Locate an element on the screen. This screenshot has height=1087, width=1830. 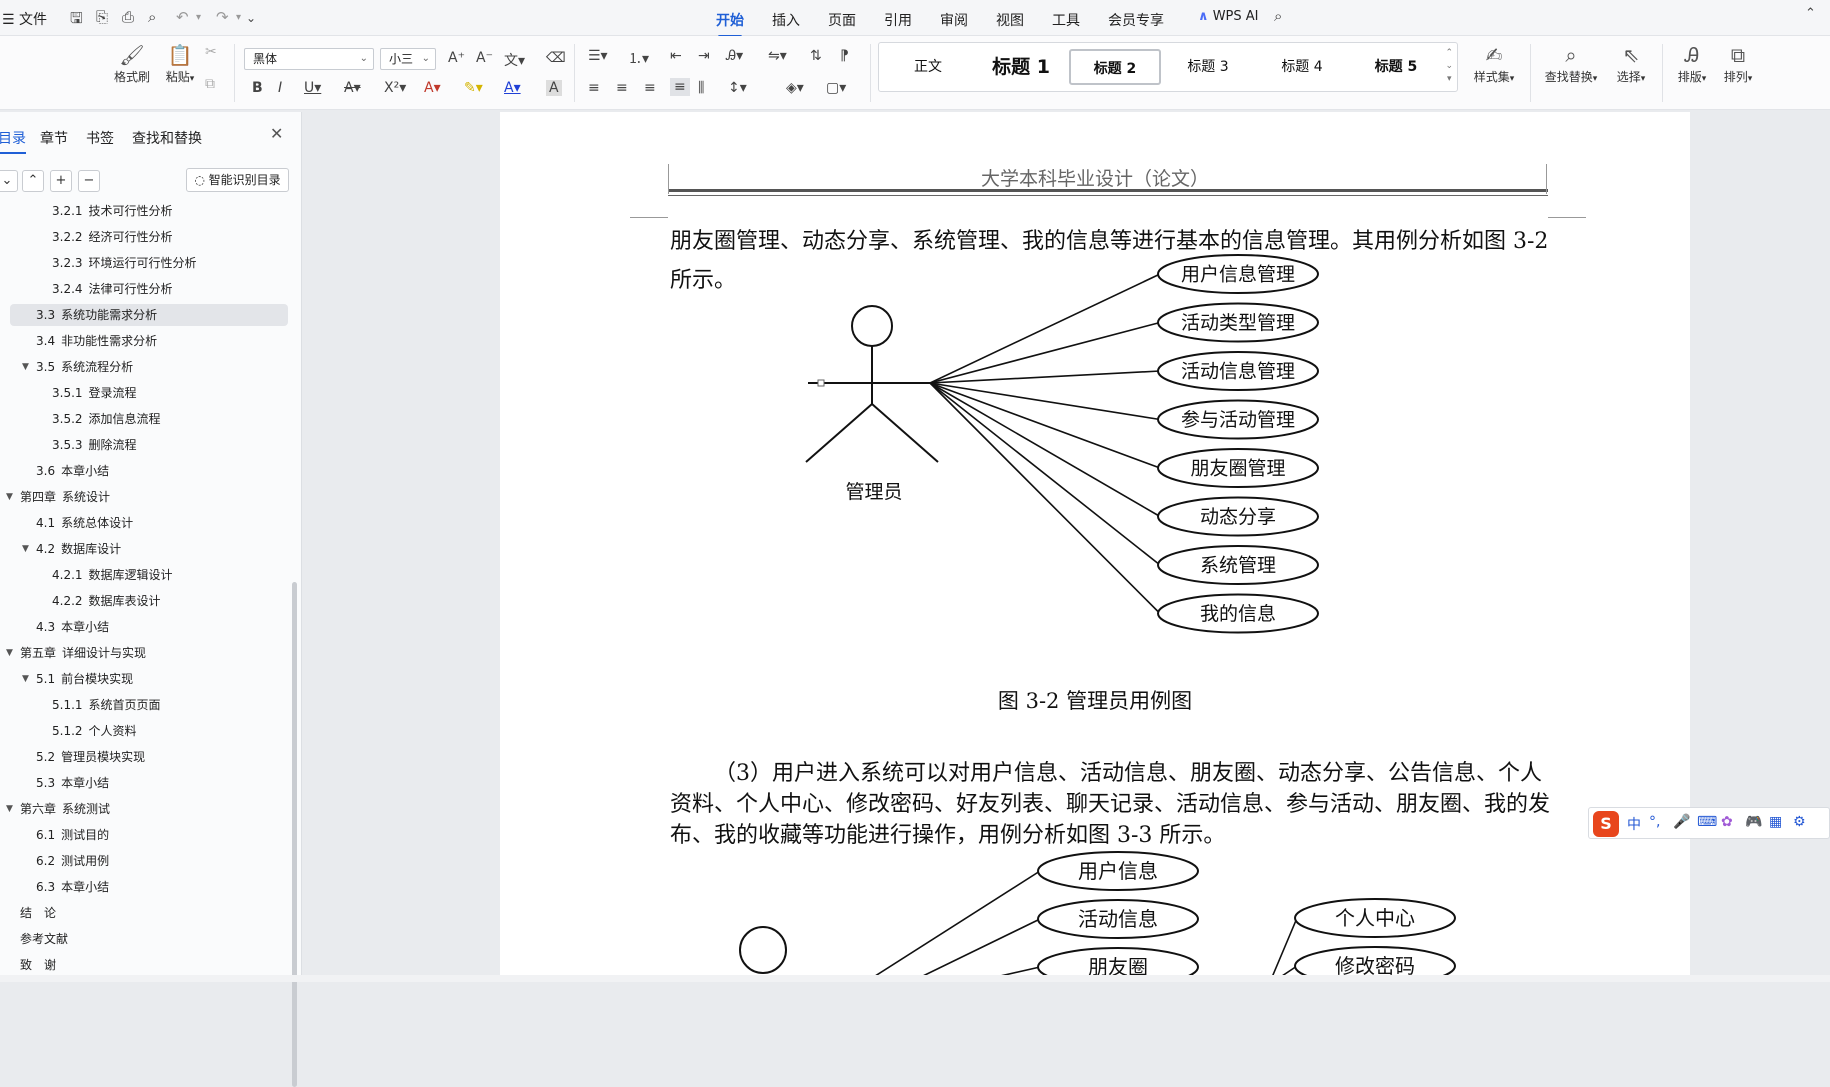
toc-item: 结 论 is located at coordinates (38, 913).